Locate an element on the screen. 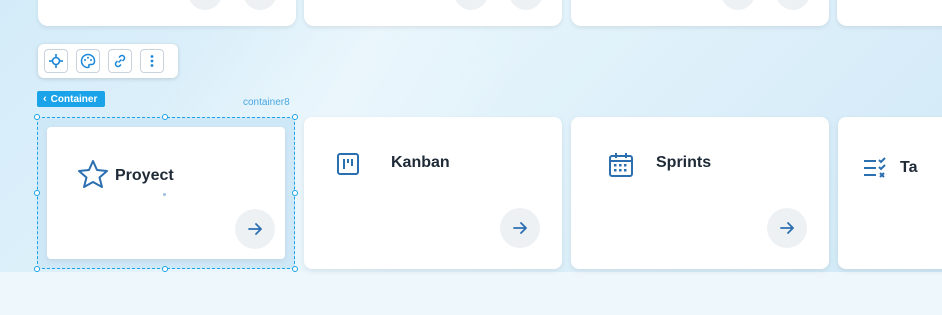  chevron-left-icon: ‹ is located at coordinates (45, 99).